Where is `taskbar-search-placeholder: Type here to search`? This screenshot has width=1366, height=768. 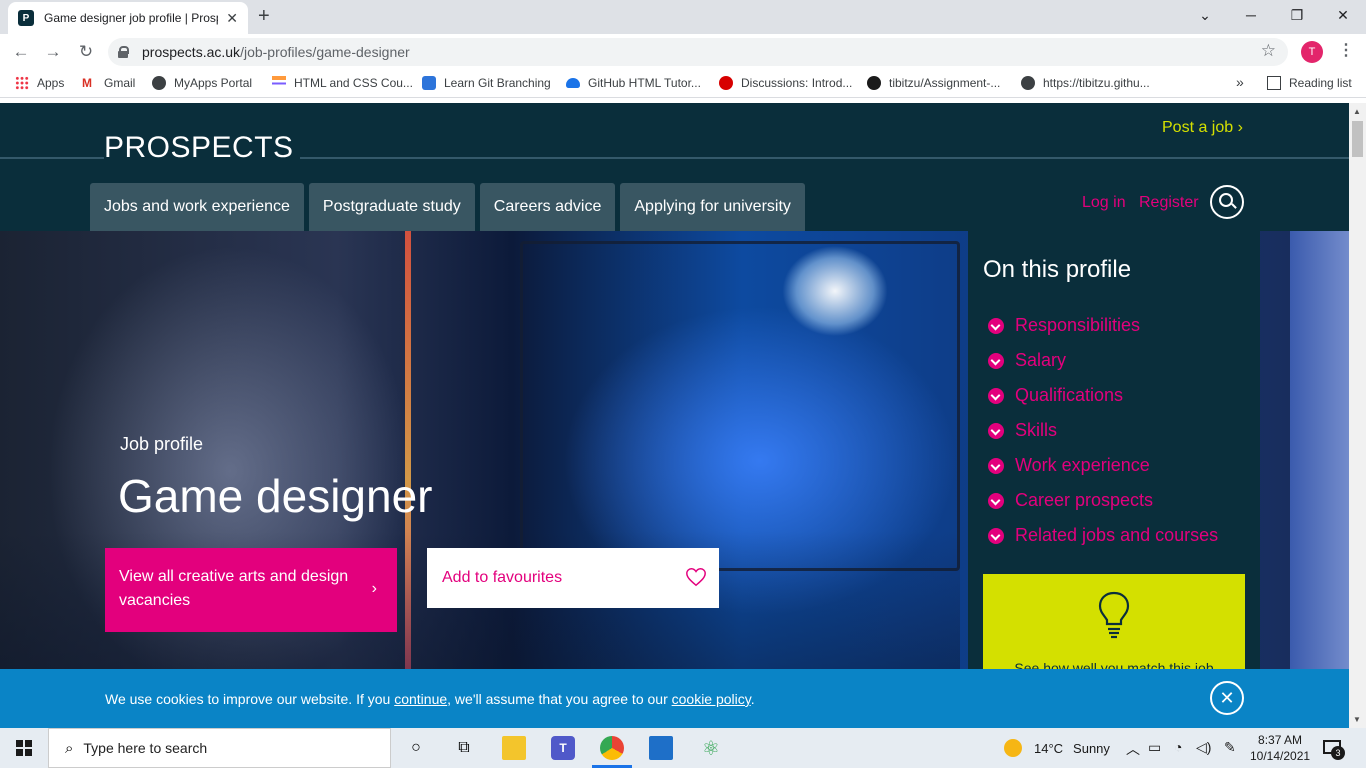 taskbar-search-placeholder: Type here to search is located at coordinates (145, 748).